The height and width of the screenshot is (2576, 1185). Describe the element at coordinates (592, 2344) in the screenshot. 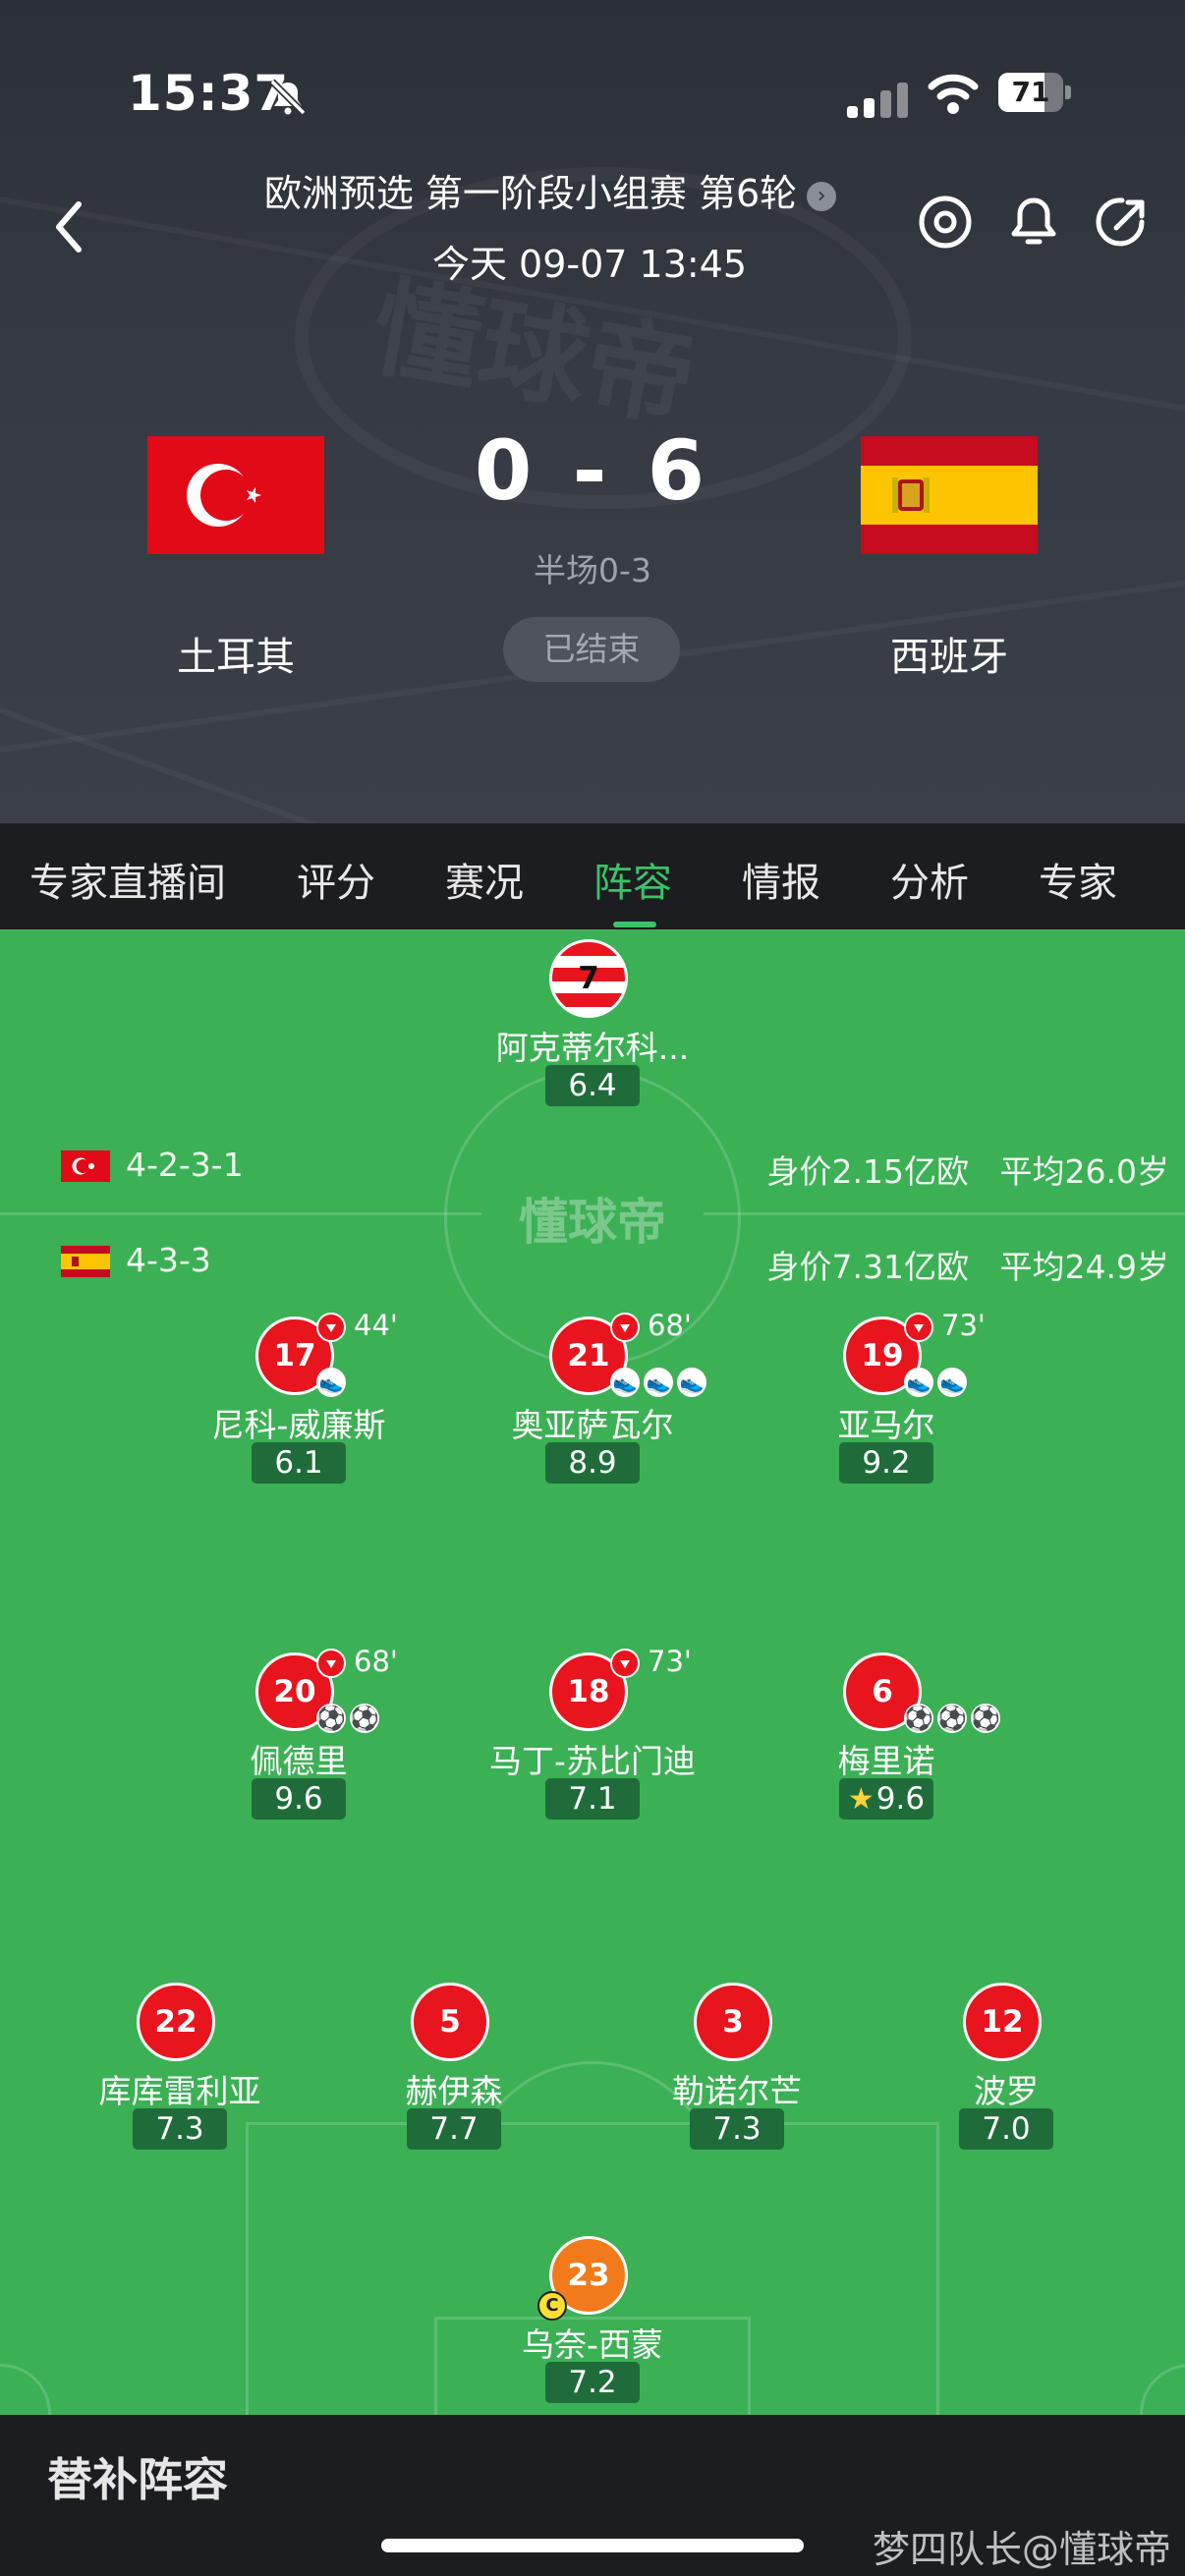

I see `player-name: 乌奈-西蒙` at that location.